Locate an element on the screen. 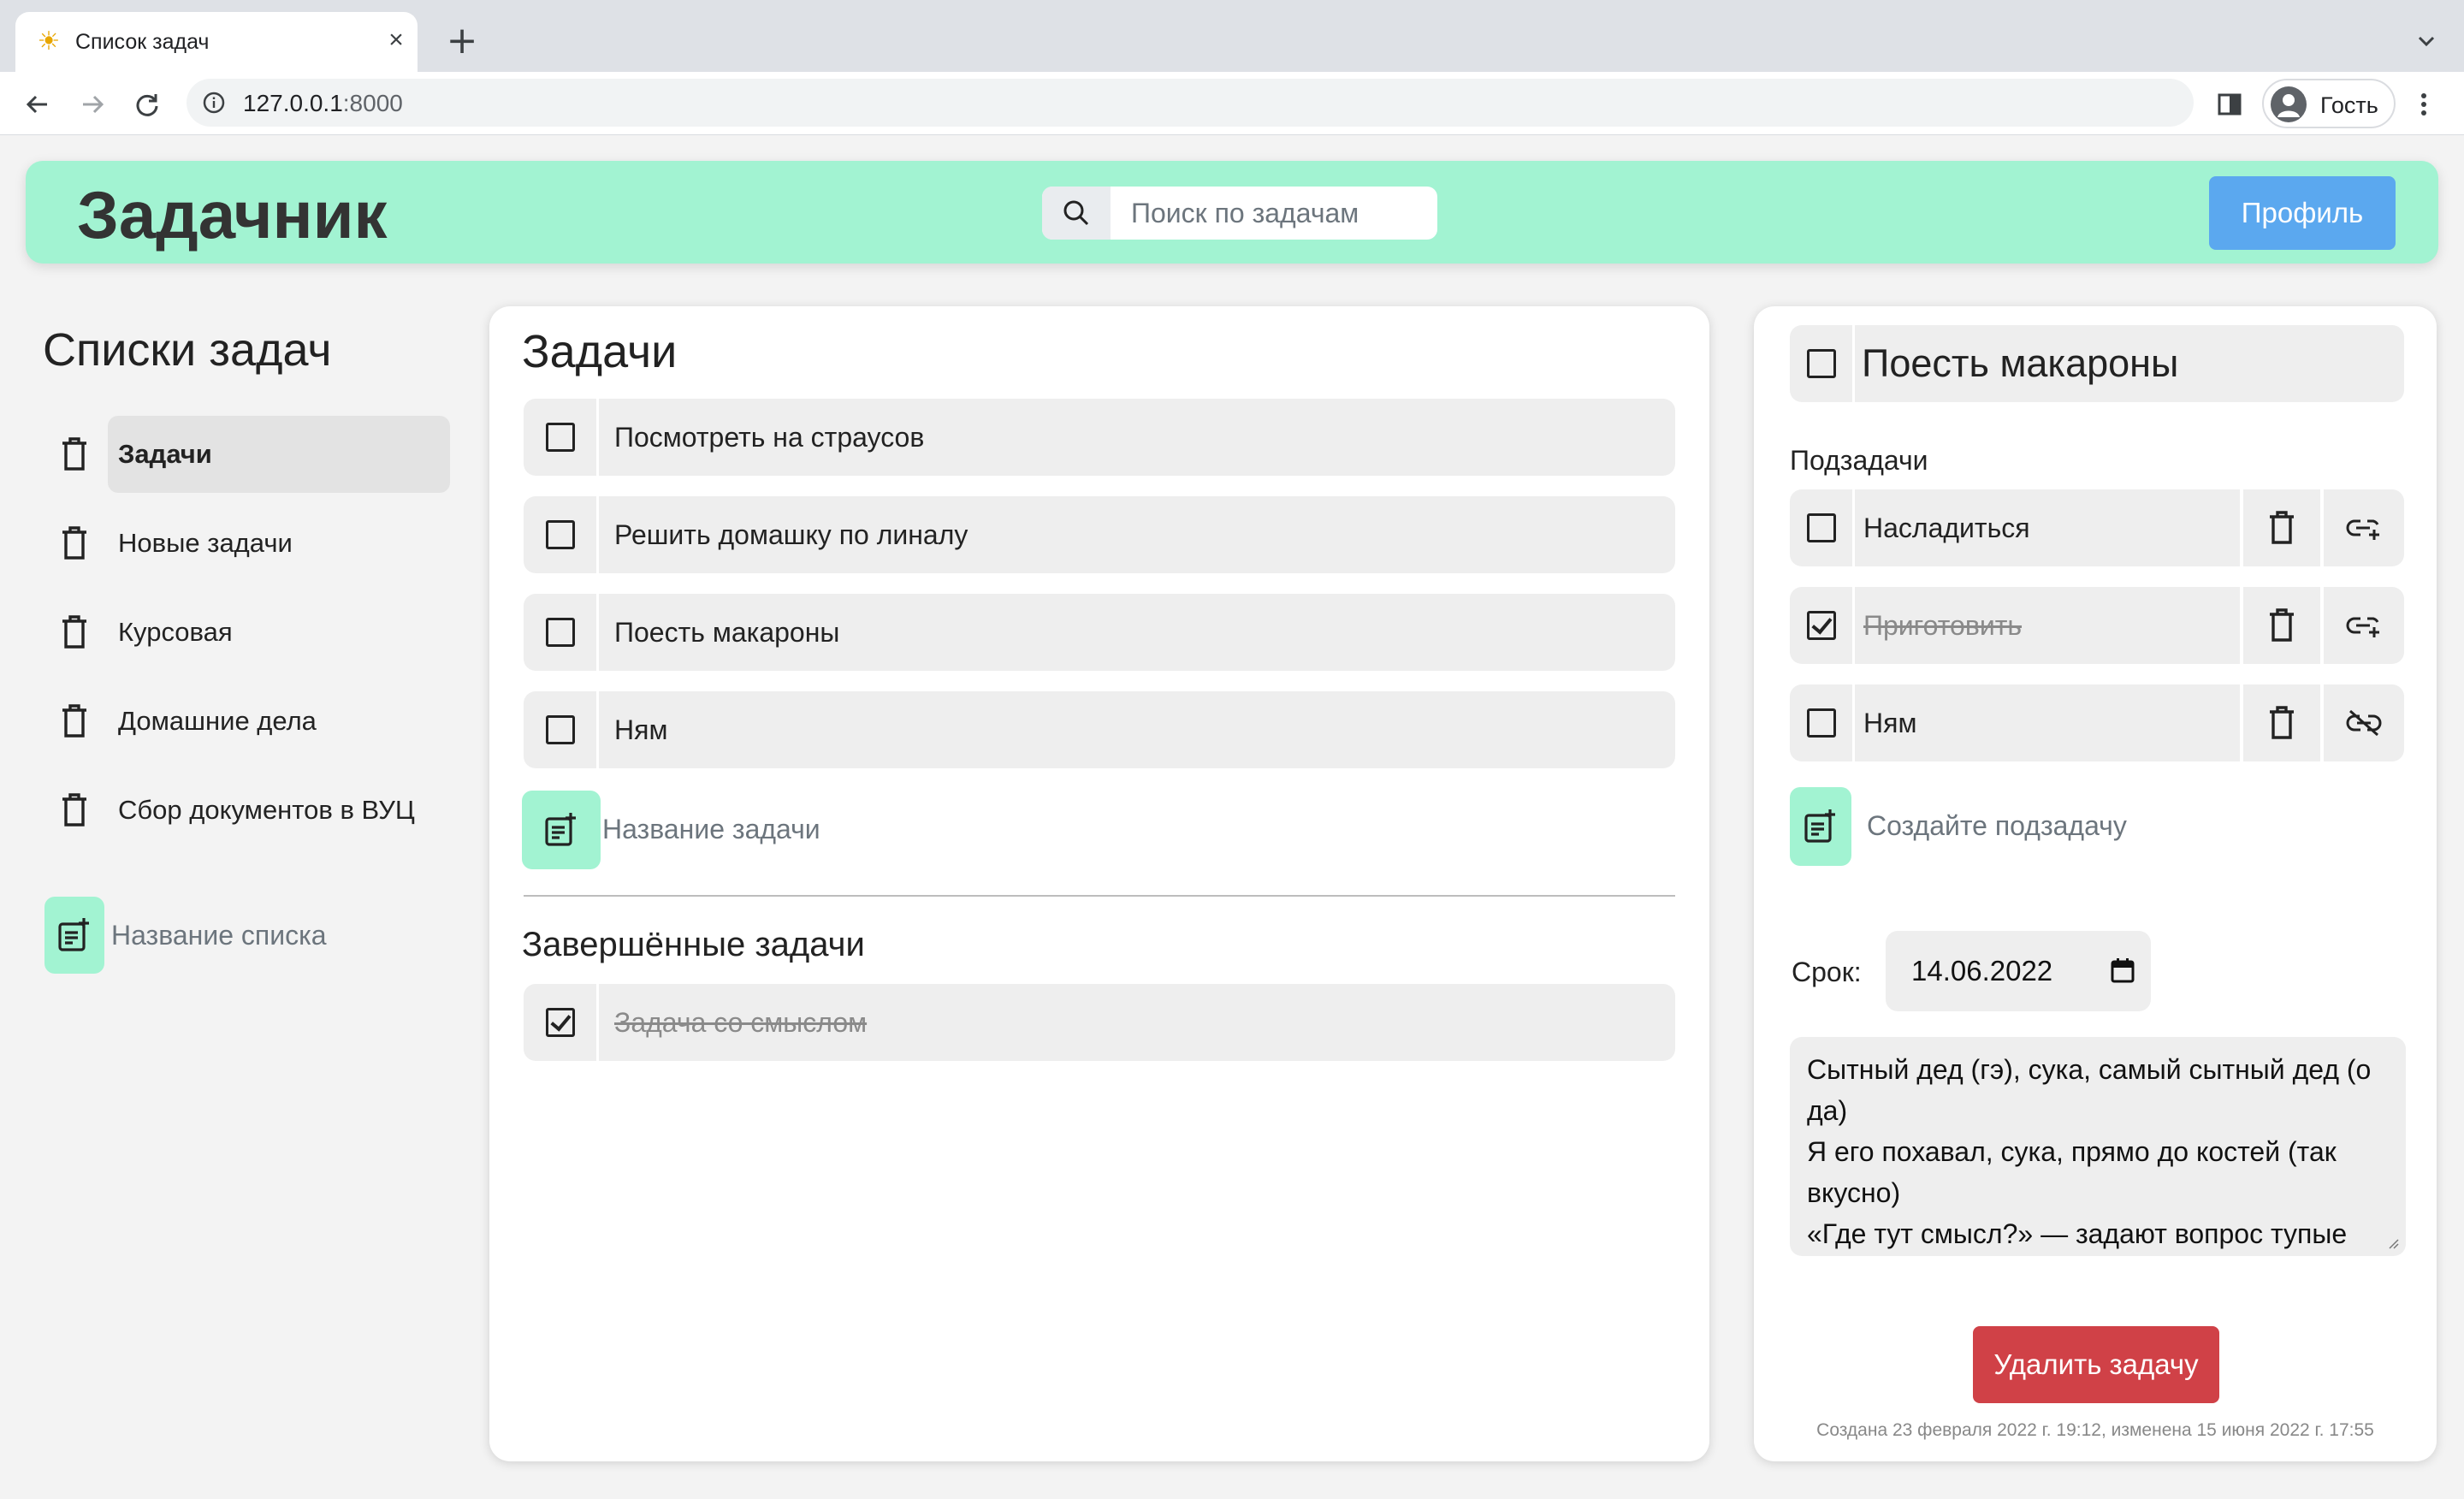 This screenshot has height=1499, width=2464. browser-profile-button: Гость is located at coordinates (2329, 103).